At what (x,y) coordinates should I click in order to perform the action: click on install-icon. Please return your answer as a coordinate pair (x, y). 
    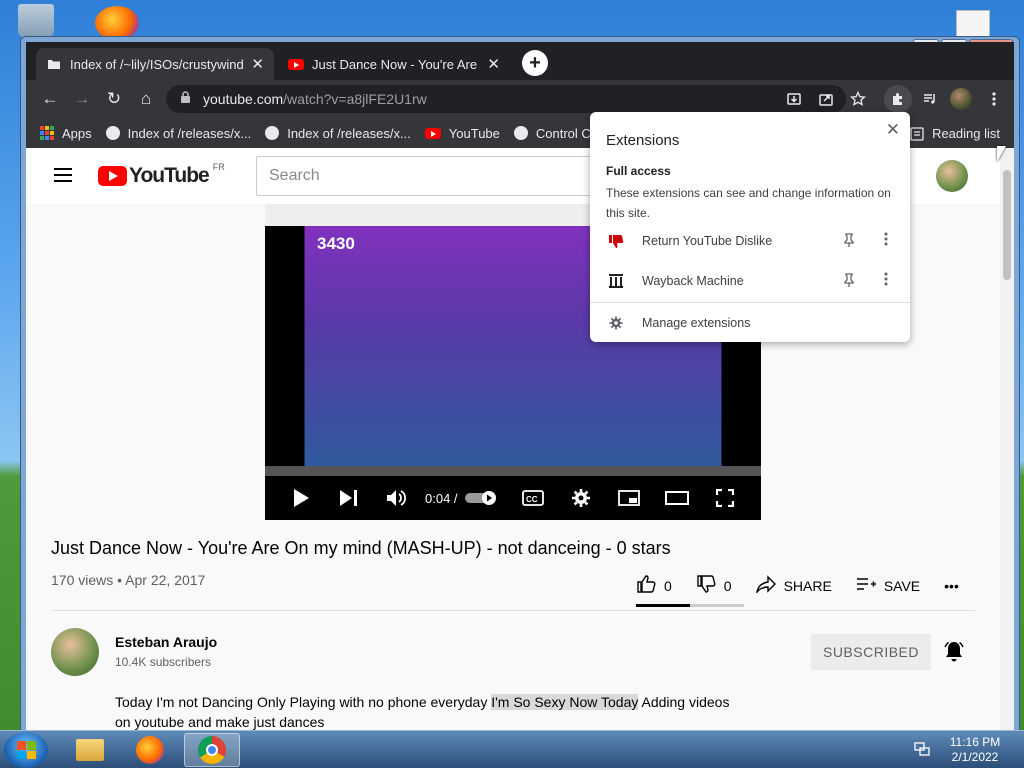
    Looking at the image, I should click on (794, 99).